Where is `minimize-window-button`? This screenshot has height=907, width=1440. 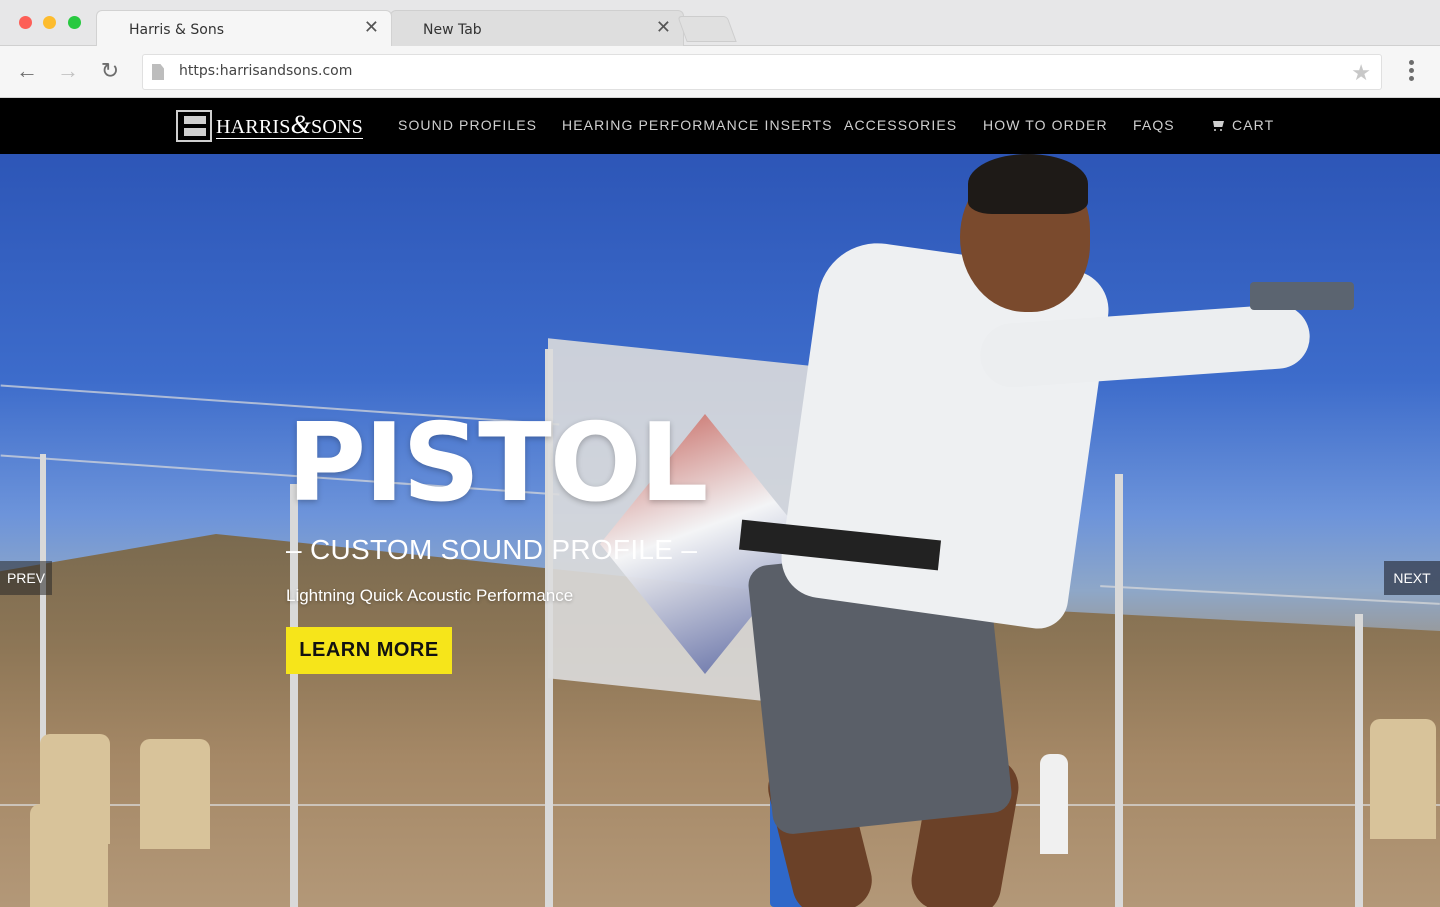 minimize-window-button is located at coordinates (49, 22).